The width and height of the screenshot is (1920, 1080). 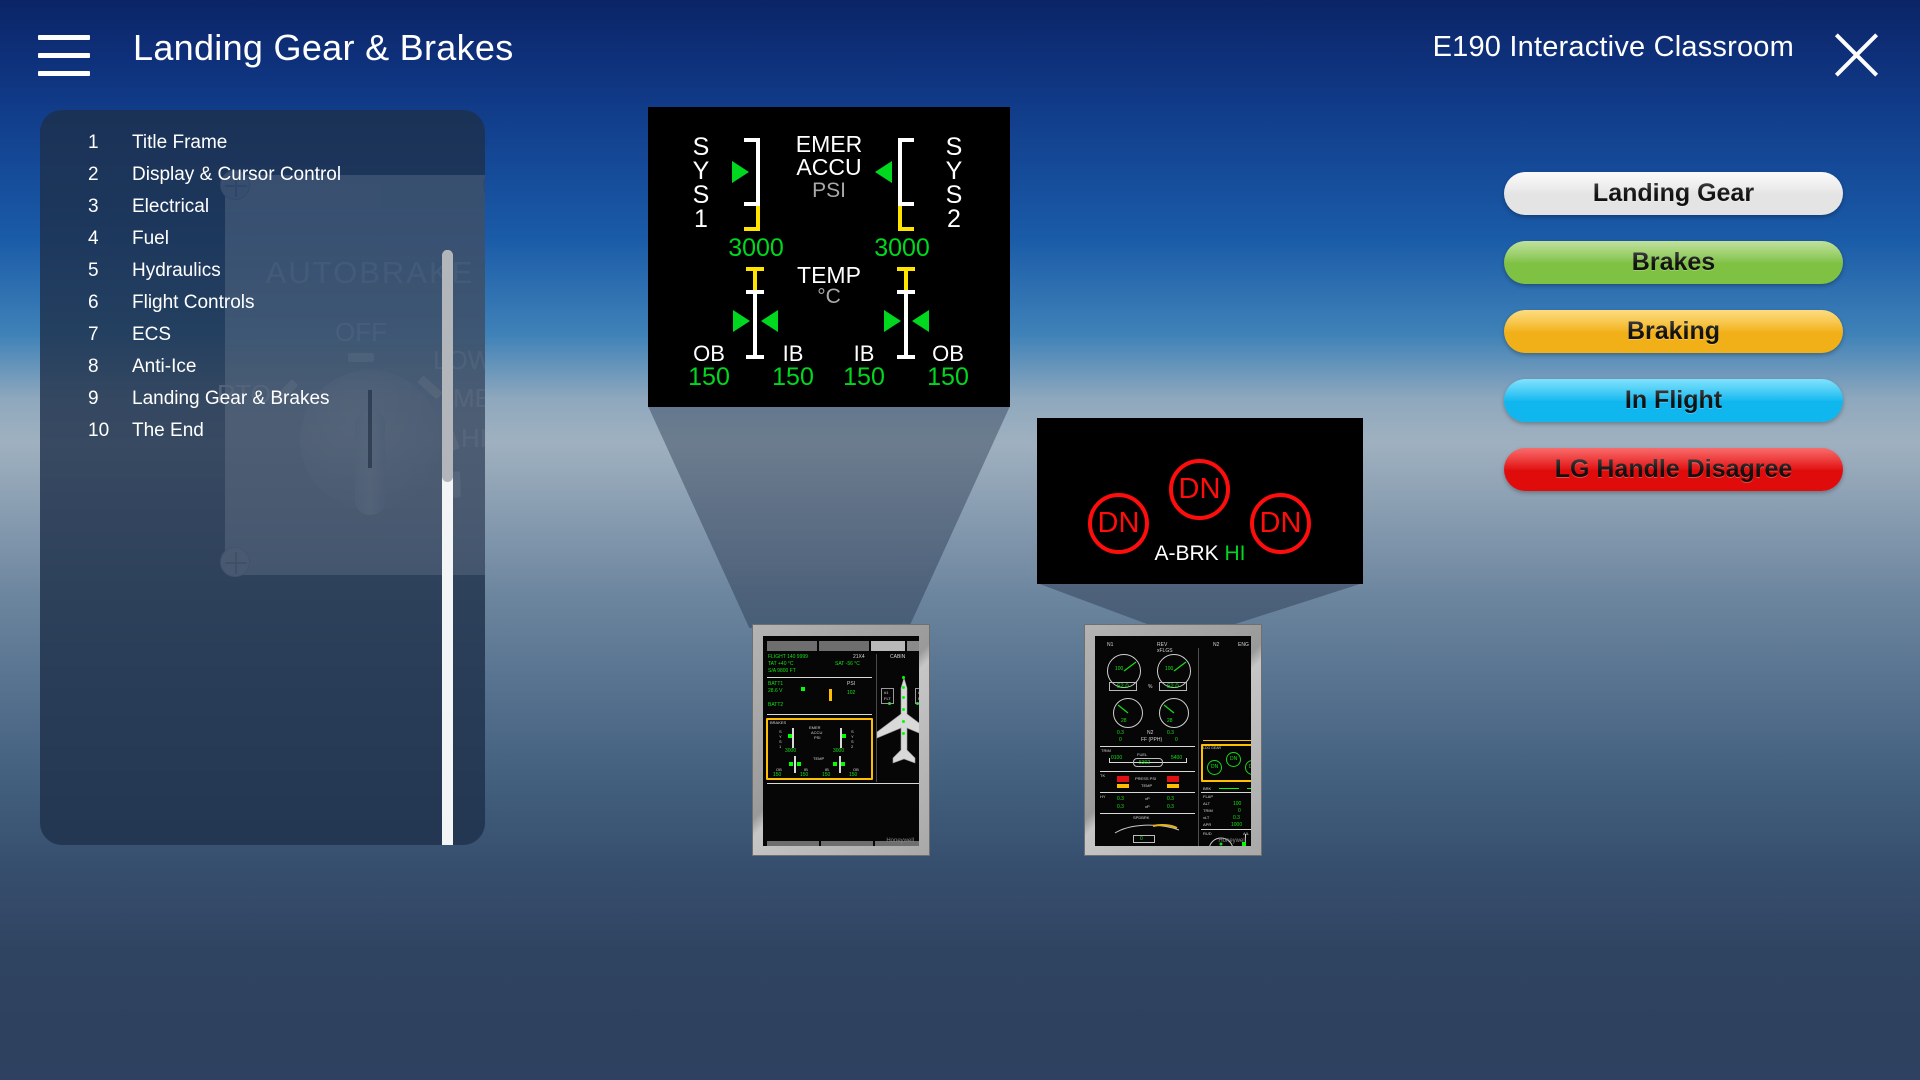 I want to click on sys2-bracket-mid, so click(x=906, y=204).